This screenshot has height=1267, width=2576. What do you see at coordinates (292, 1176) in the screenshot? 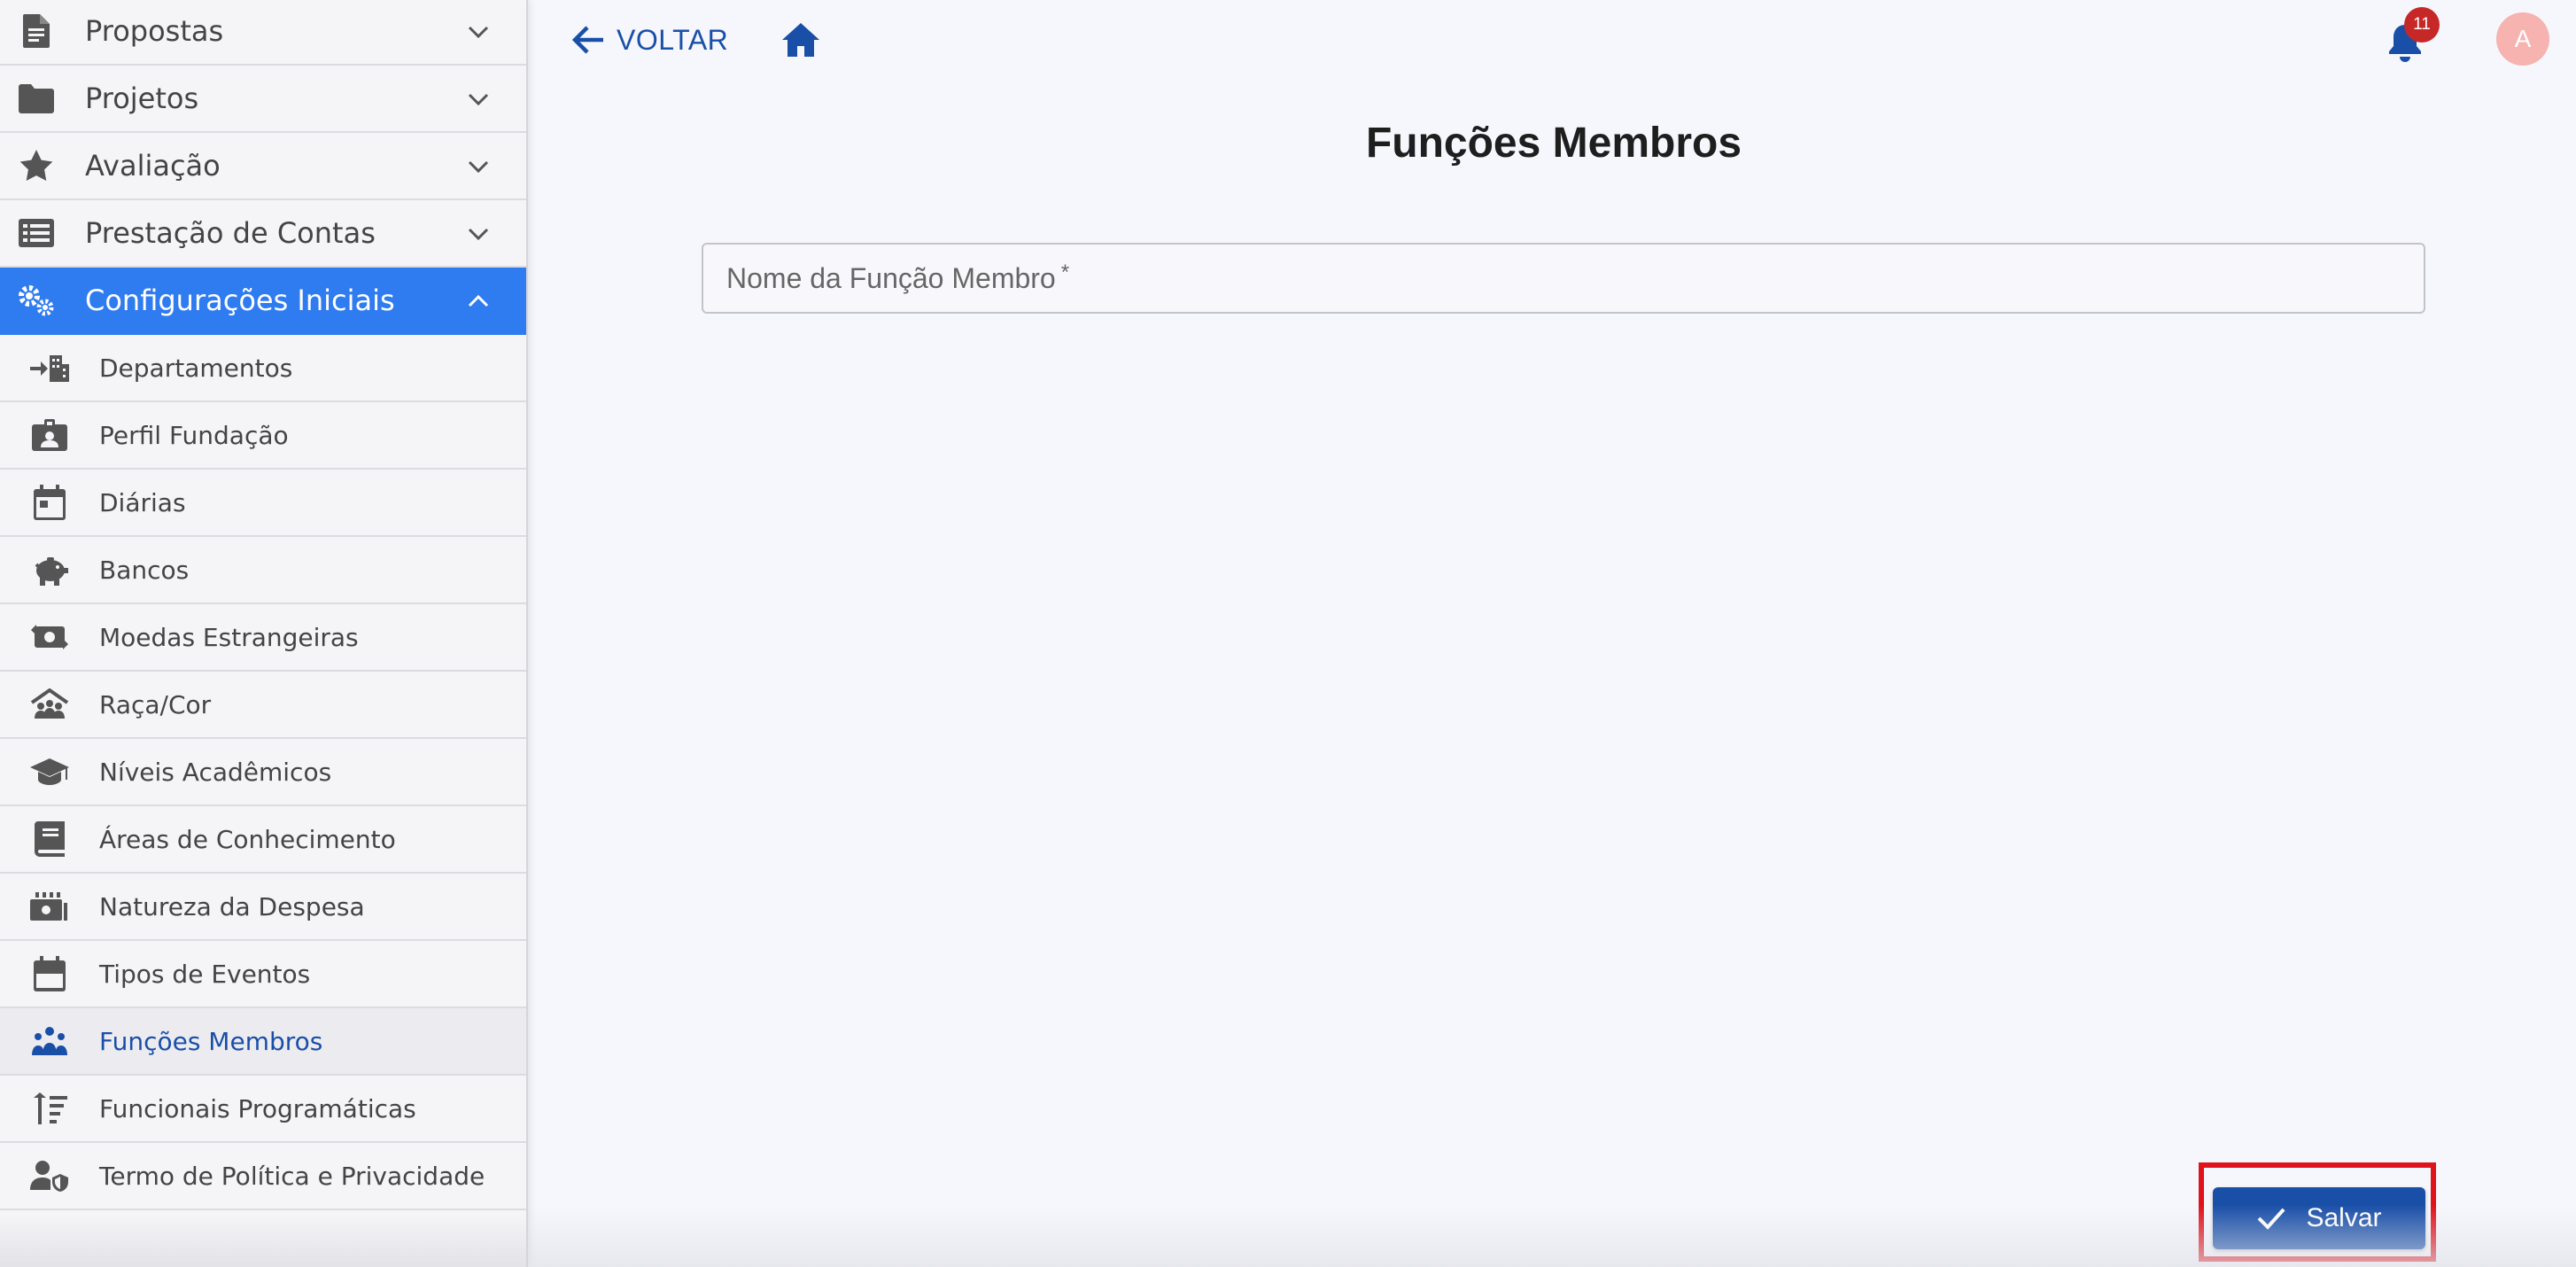
I see `sidebar-item-label: Termo de Política e Privacidade` at bounding box center [292, 1176].